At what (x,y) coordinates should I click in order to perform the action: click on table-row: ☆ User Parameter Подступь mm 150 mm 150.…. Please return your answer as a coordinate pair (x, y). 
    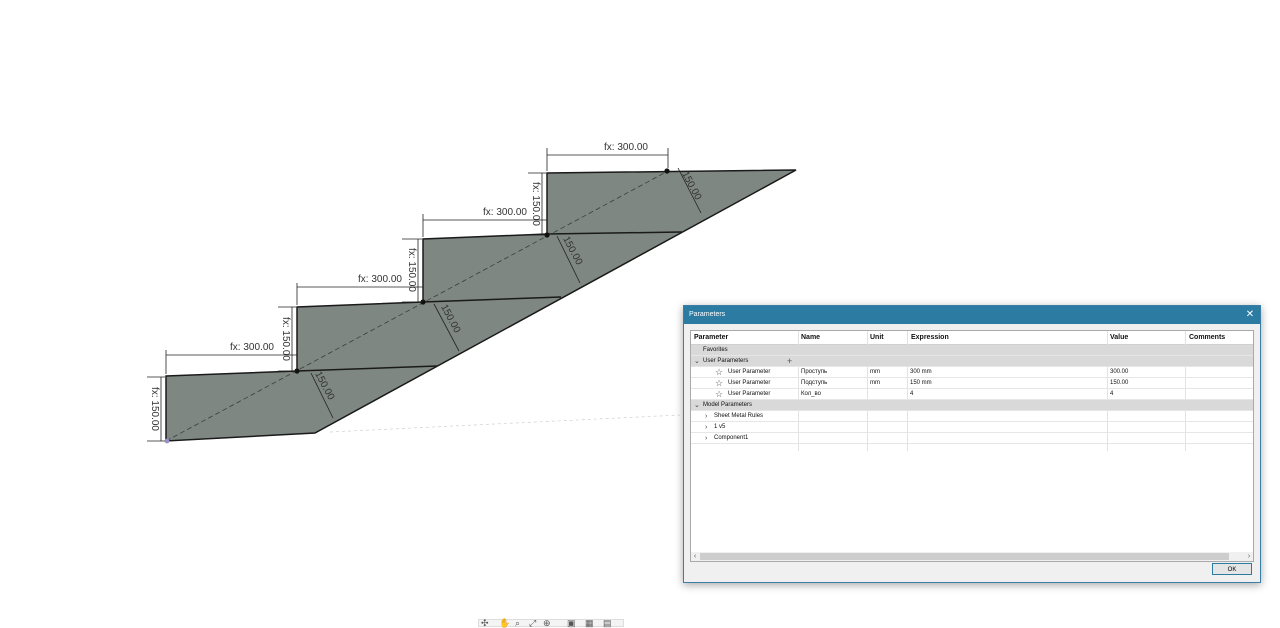
    Looking at the image, I should click on (972, 383).